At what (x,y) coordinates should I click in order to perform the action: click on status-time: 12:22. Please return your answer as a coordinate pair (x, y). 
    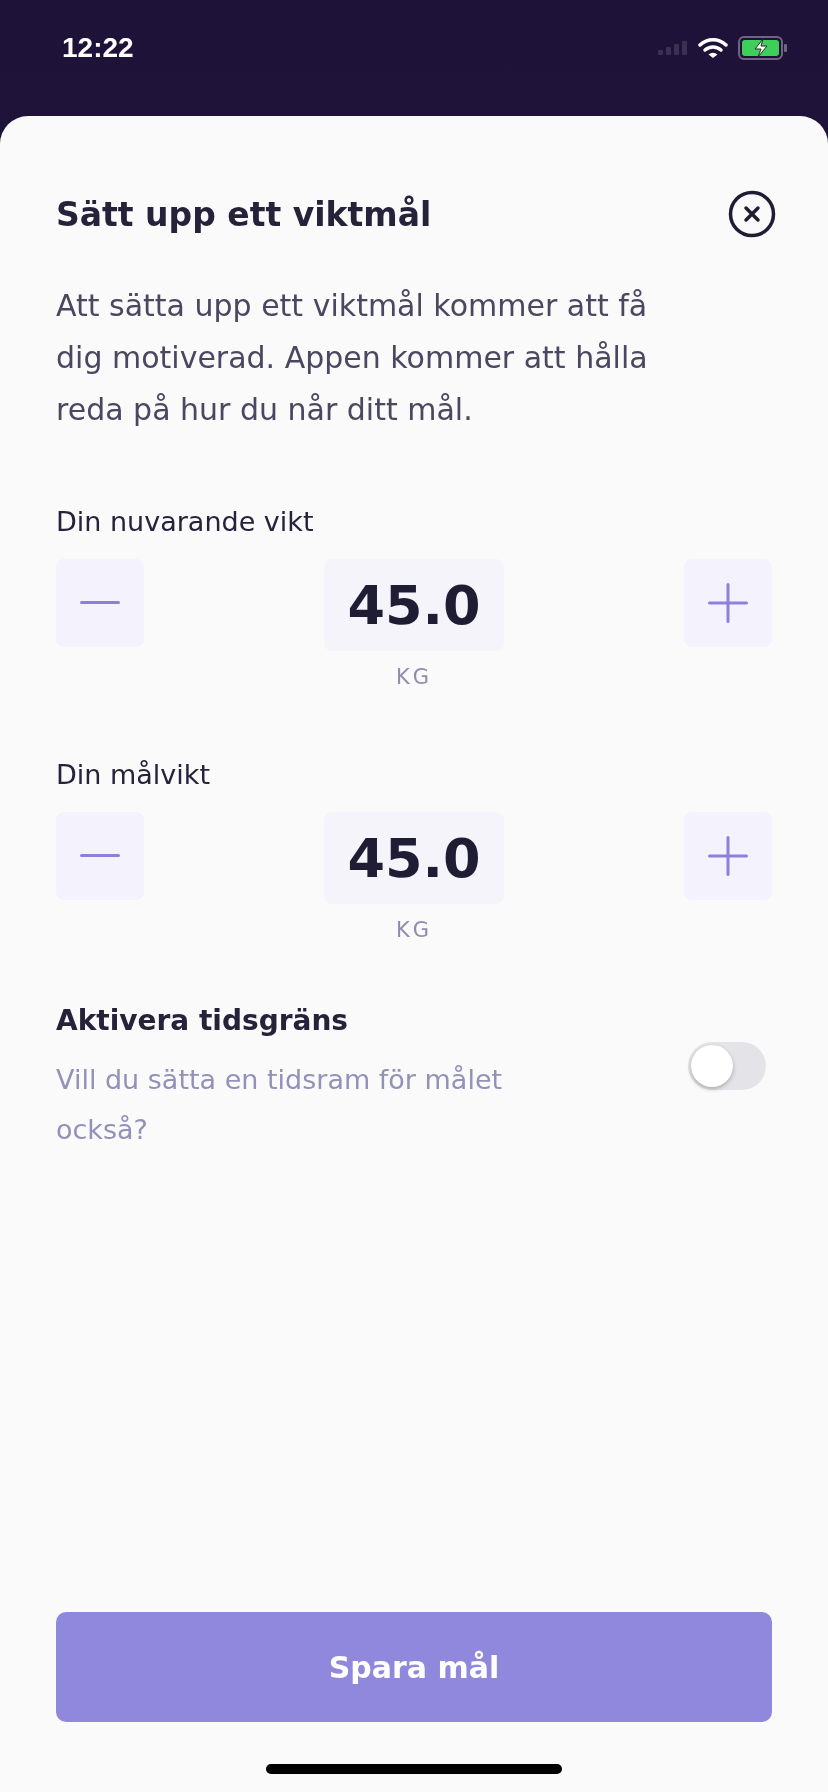
    Looking at the image, I should click on (98, 48).